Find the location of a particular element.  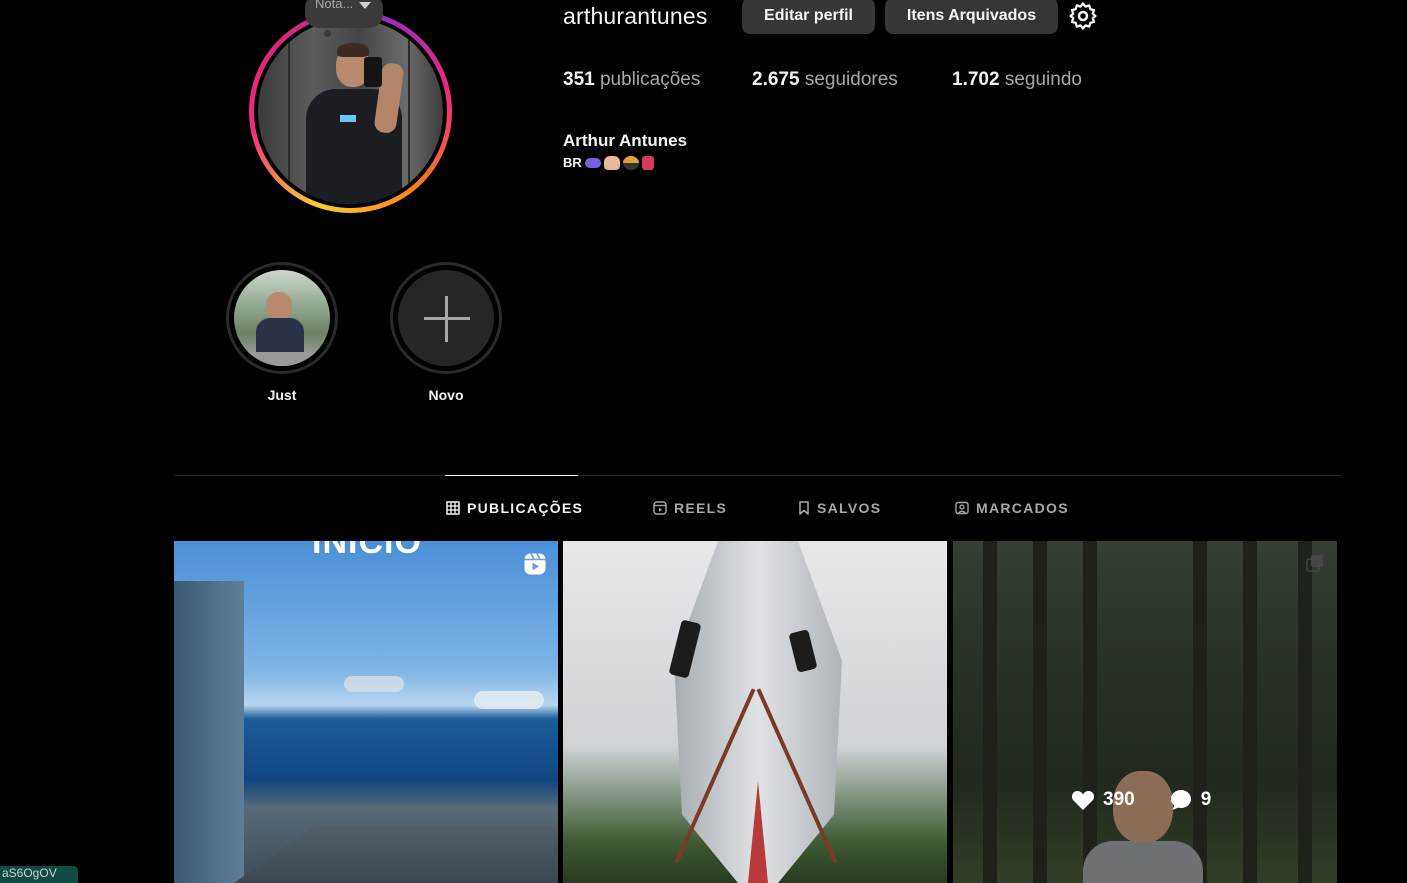

ship-tower-image is located at coordinates (209, 732).